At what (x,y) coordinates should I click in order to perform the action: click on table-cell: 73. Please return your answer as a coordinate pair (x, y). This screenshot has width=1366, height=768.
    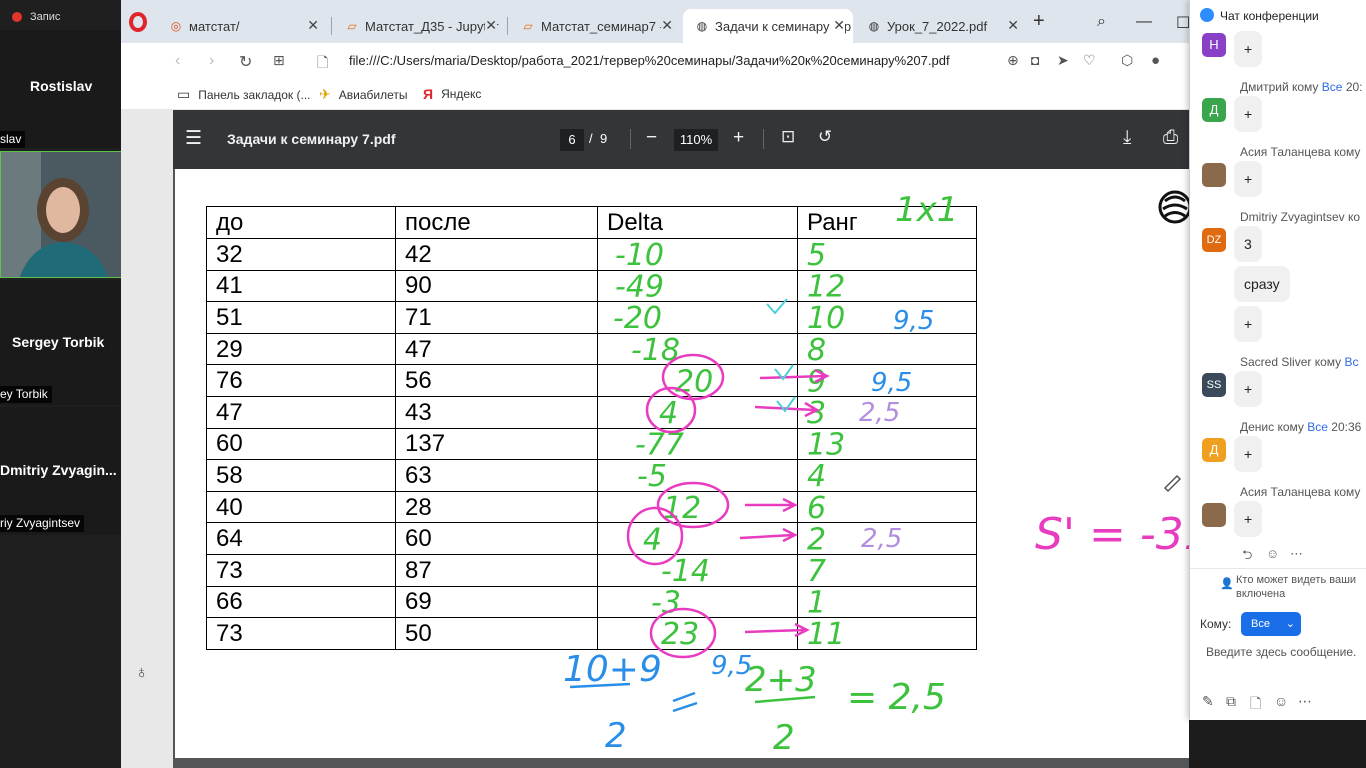
    Looking at the image, I should click on (301, 570).